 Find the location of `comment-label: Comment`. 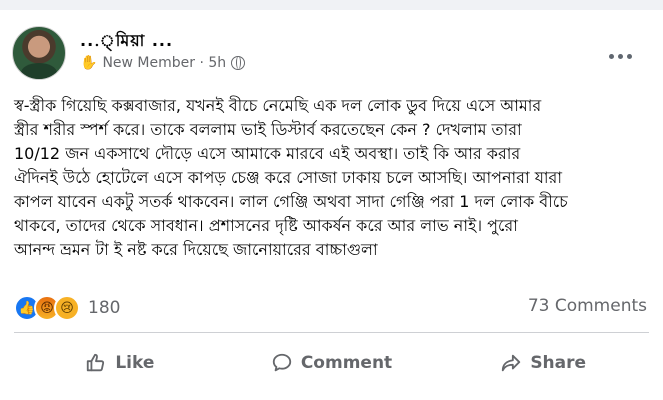

comment-label: Comment is located at coordinates (346, 363).